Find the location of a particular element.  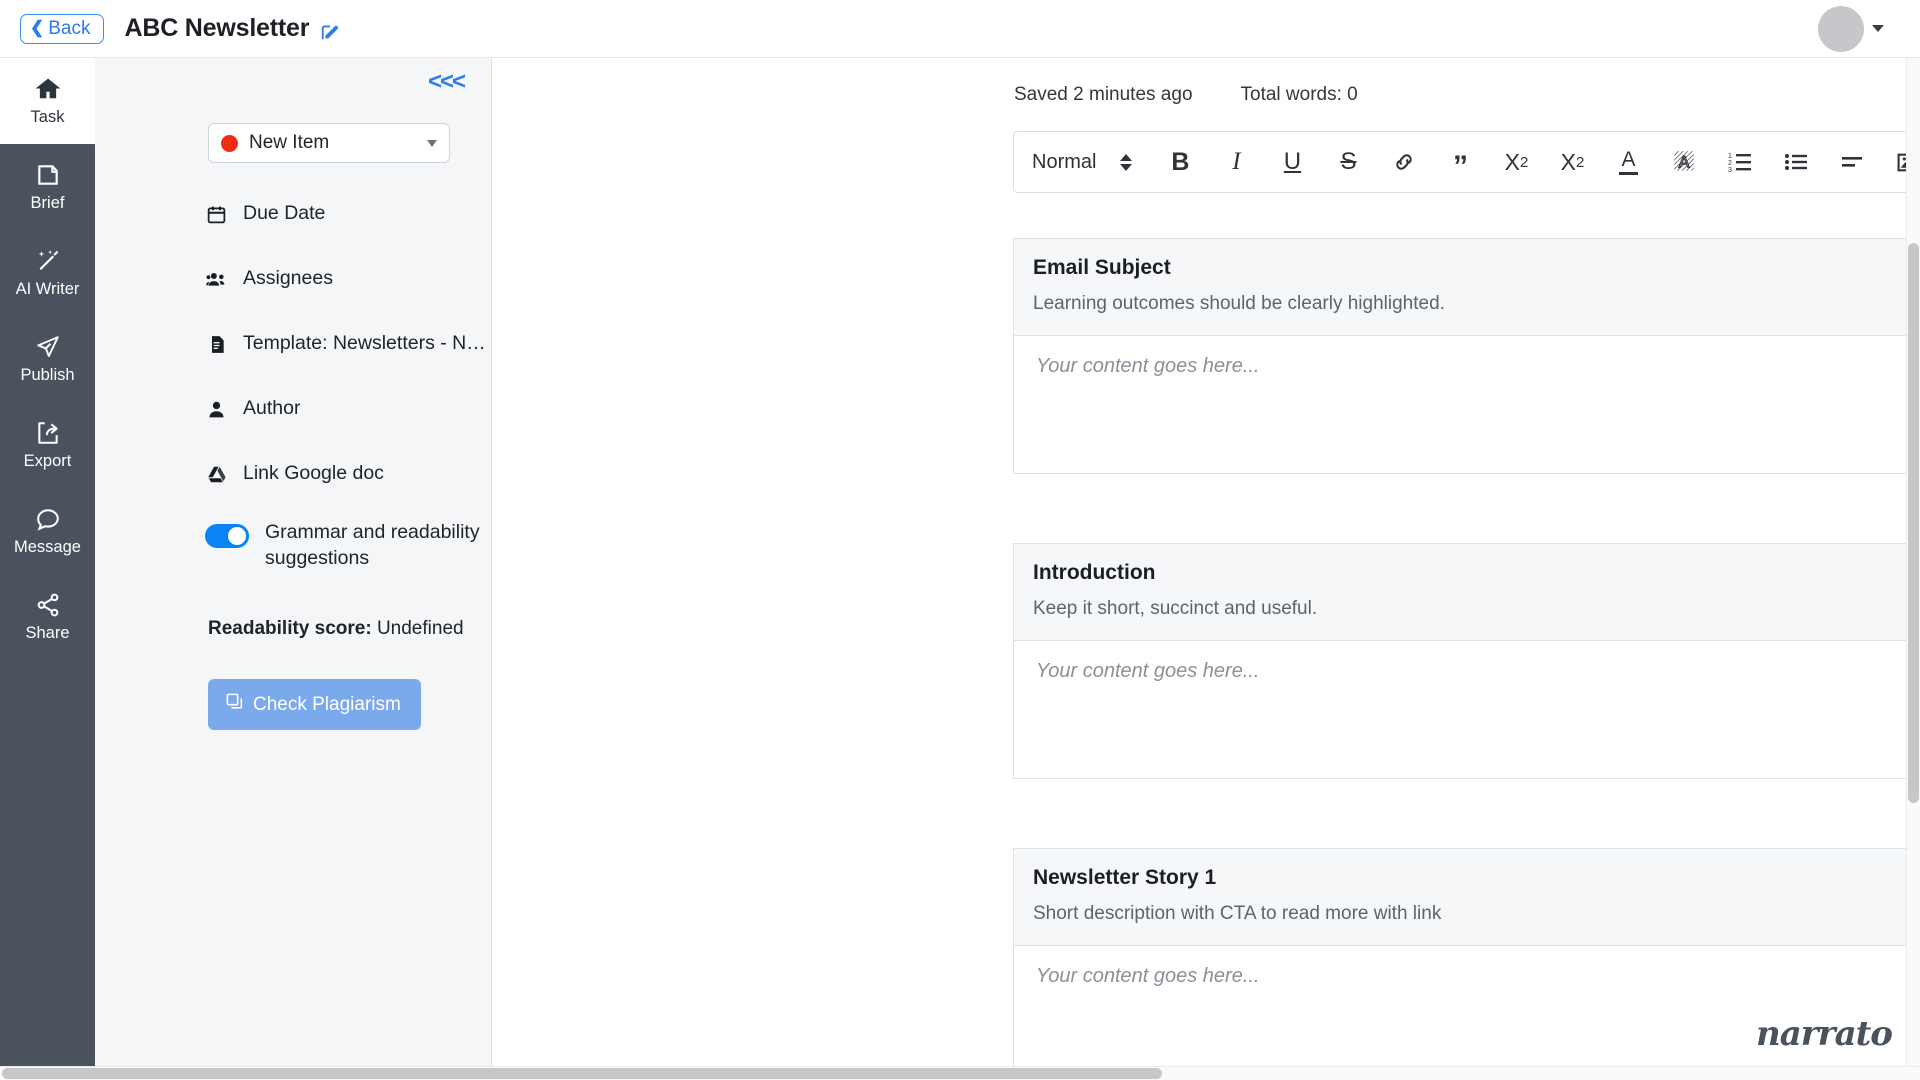

person-icon is located at coordinates (216, 409).